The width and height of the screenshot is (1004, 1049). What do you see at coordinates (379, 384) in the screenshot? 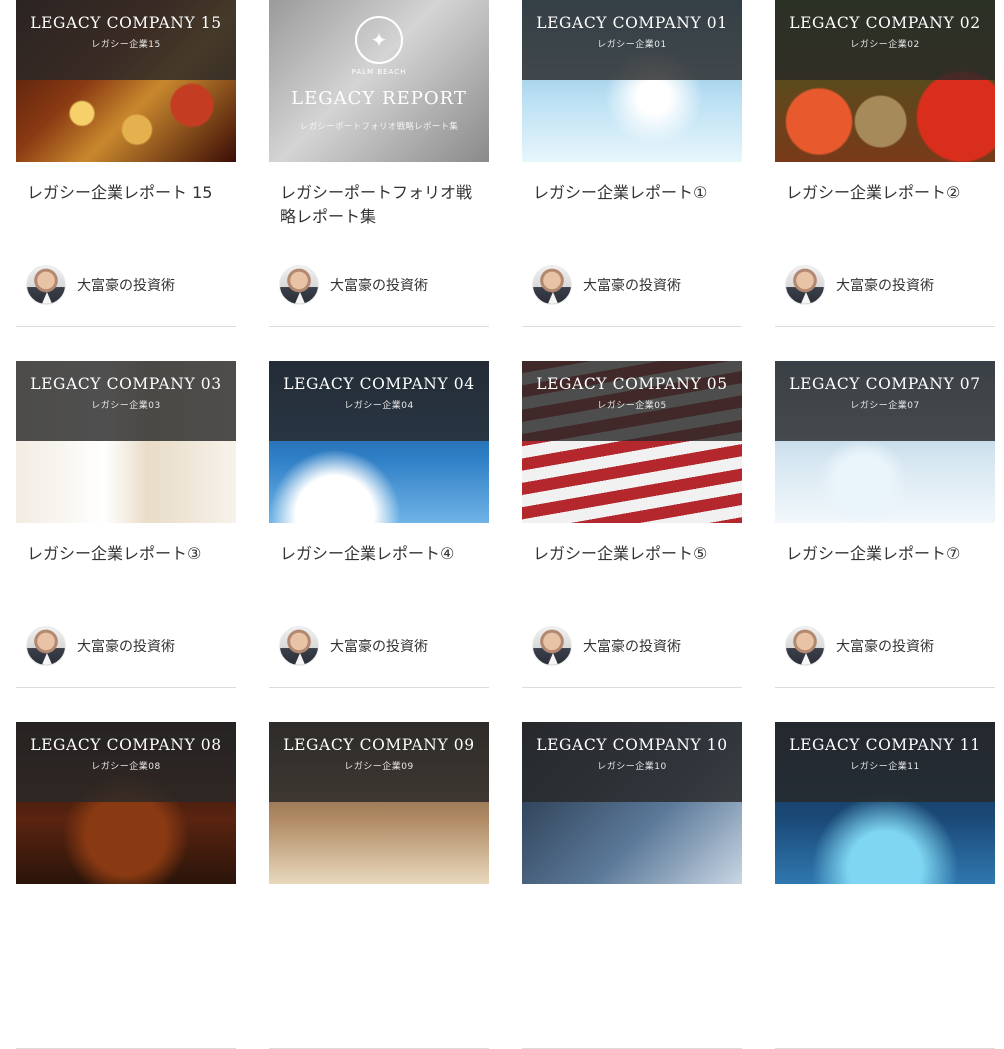
I see `thumbnail-title: LEGACY COMPANY 04` at bounding box center [379, 384].